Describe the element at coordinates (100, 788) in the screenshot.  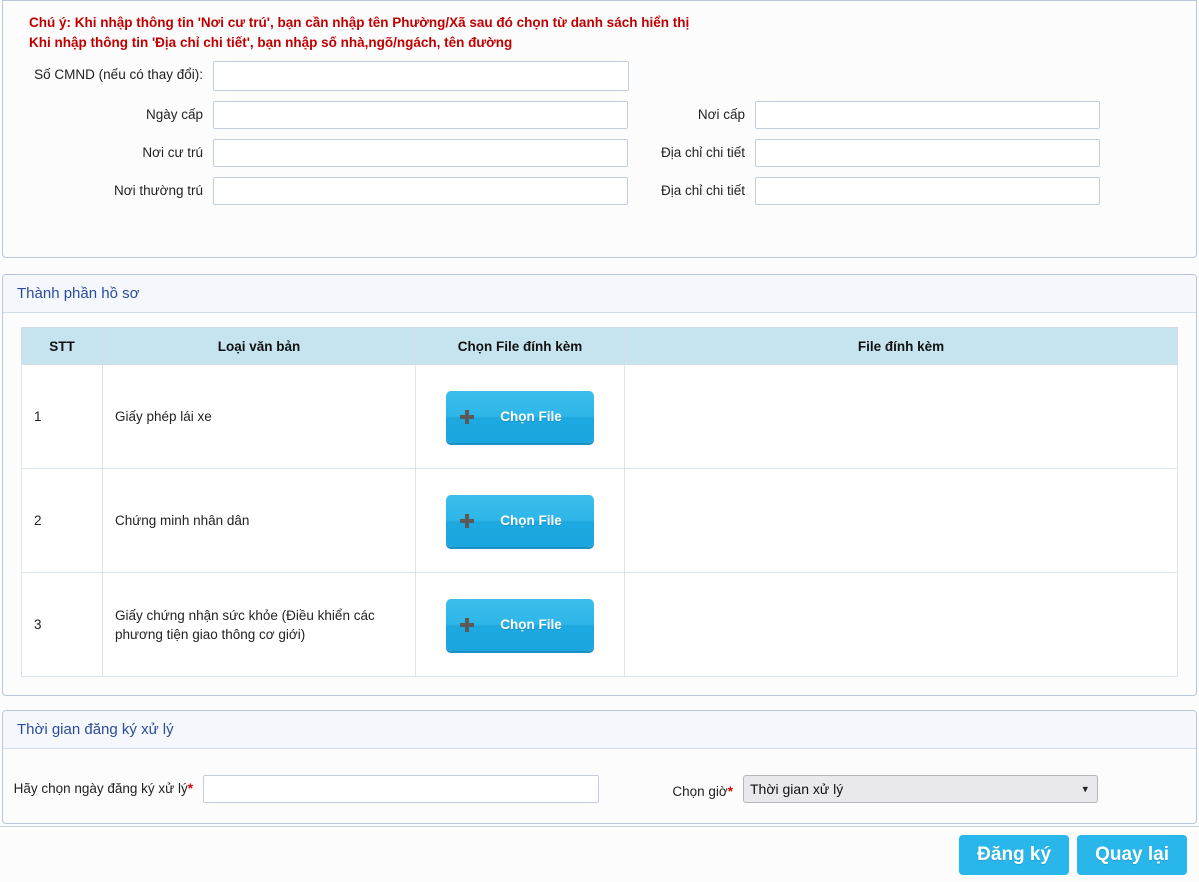
I see `label-registration-date-text: Hãy chọn ngày đăng ký xử lý` at that location.